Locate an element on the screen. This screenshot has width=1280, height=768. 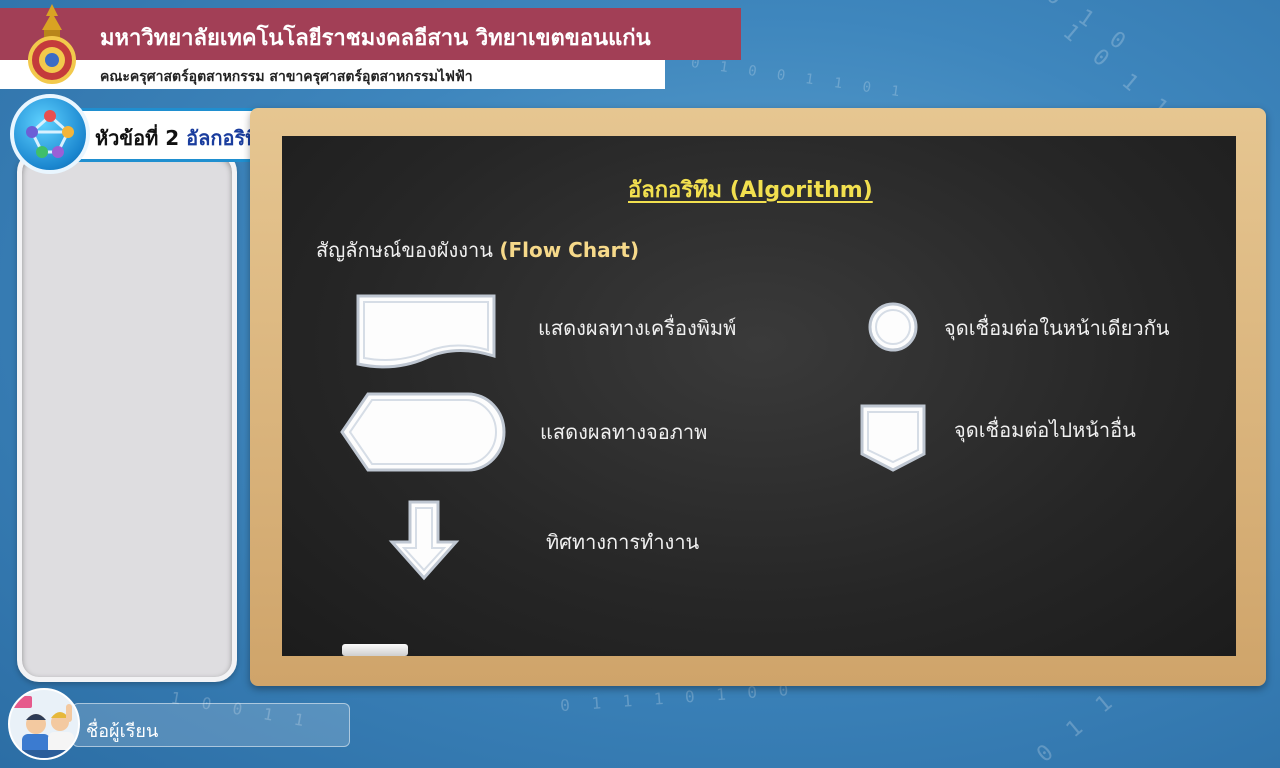
symbol-label-on-page-connector: จุดเชื่อมต่อในหน้าเดียวกัน is located at coordinates (1057, 328).